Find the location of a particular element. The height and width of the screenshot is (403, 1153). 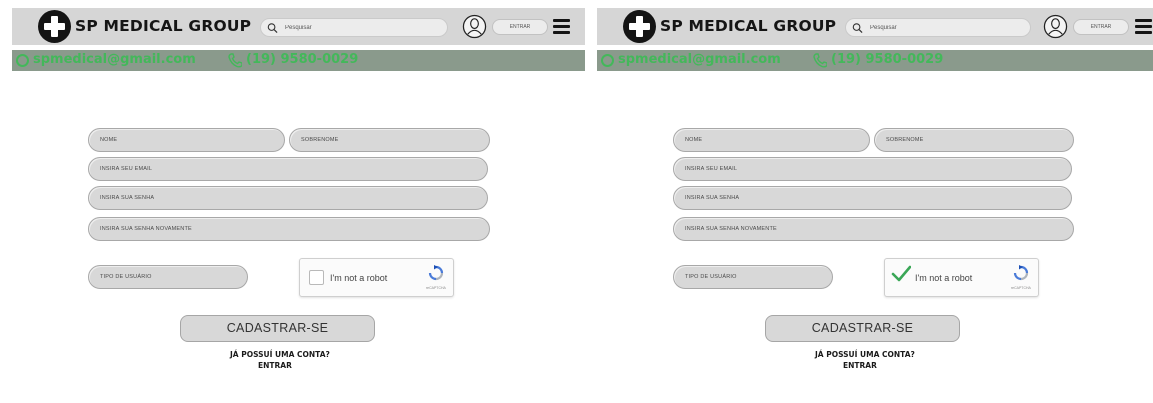

captcha-checkbox is located at coordinates (316, 277).